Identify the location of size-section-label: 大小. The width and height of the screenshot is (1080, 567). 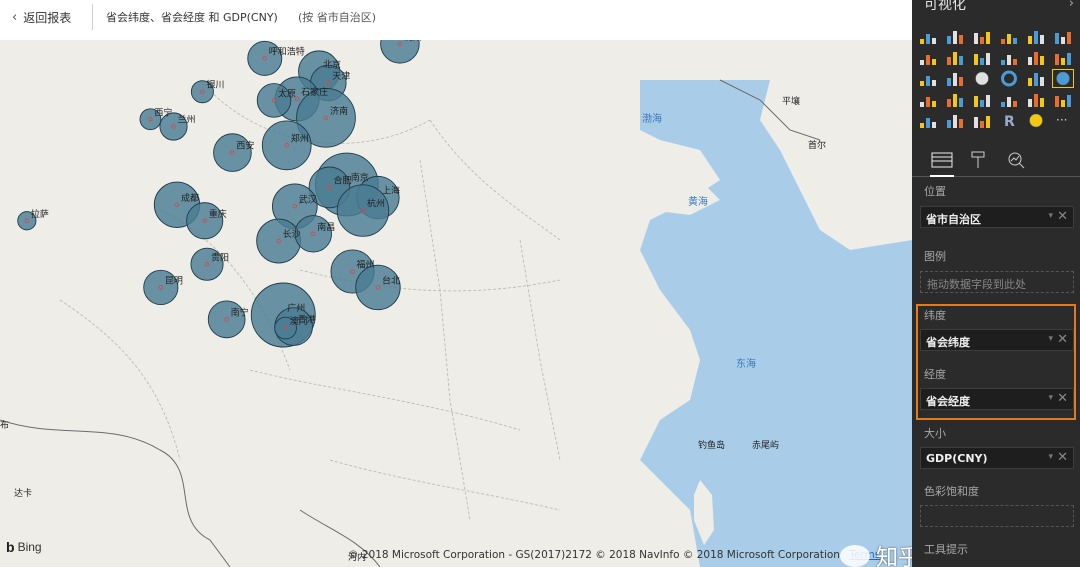
(935, 433).